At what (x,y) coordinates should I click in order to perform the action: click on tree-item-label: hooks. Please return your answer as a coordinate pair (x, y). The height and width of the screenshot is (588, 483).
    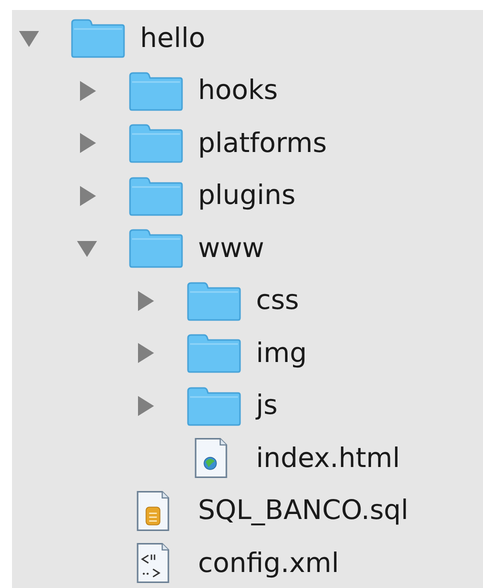
    Looking at the image, I should click on (238, 90).